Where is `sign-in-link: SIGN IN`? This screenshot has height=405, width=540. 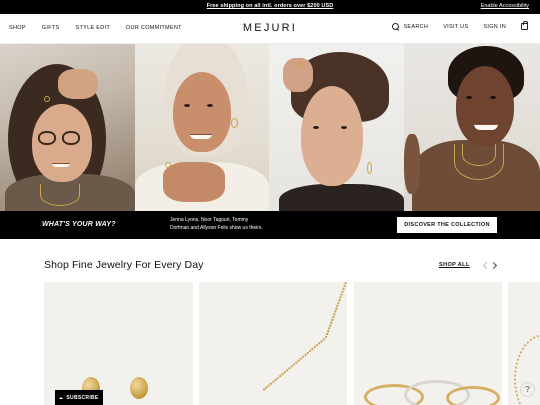 sign-in-link: SIGN IN is located at coordinates (494, 27).